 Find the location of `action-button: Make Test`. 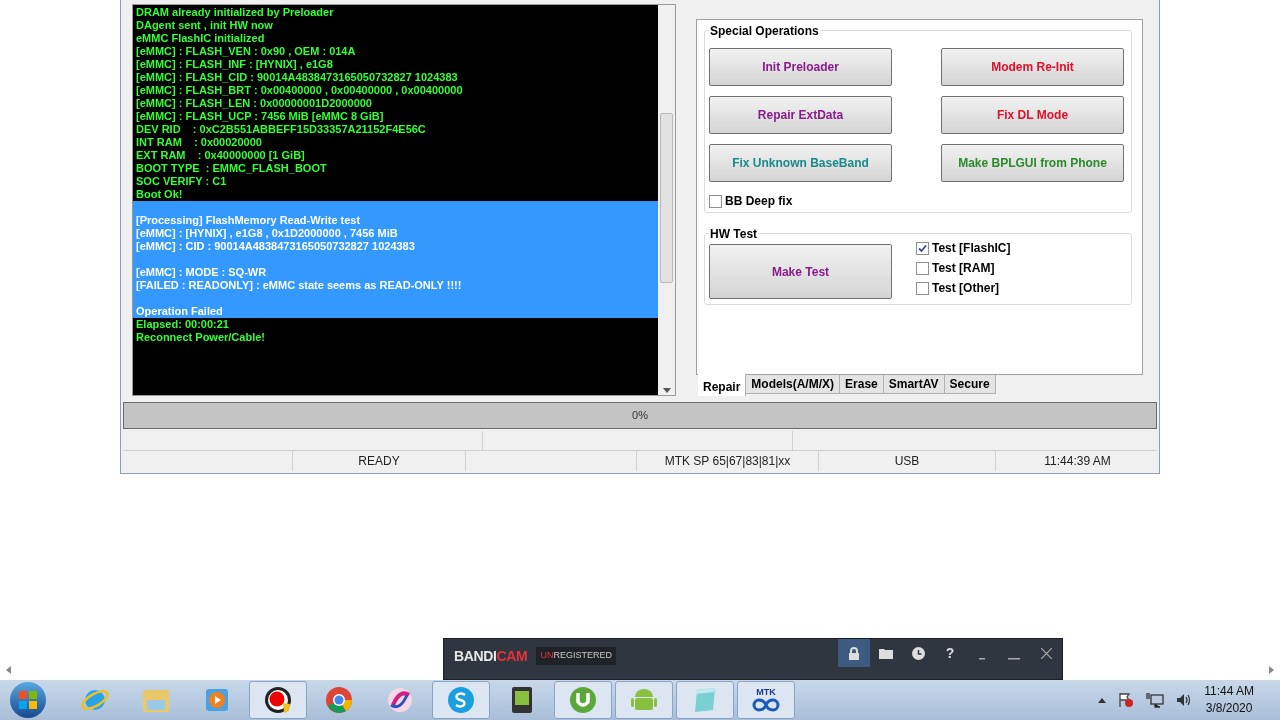

action-button: Make Test is located at coordinates (800, 271).